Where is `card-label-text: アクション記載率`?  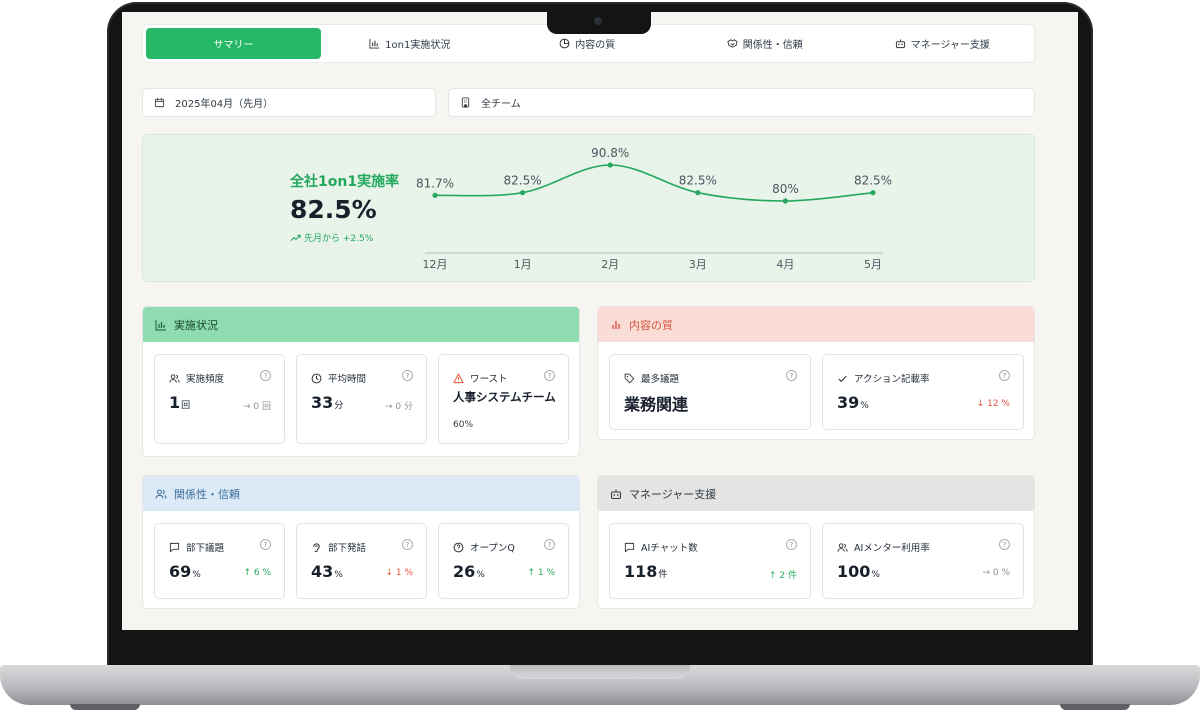 card-label-text: アクション記載率 is located at coordinates (892, 379).